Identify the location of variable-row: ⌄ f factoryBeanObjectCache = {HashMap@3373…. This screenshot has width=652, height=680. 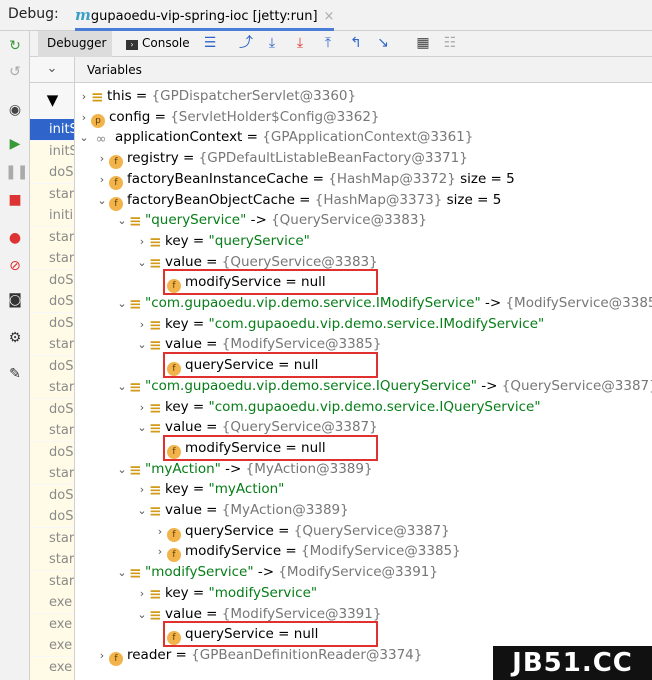
(363, 200).